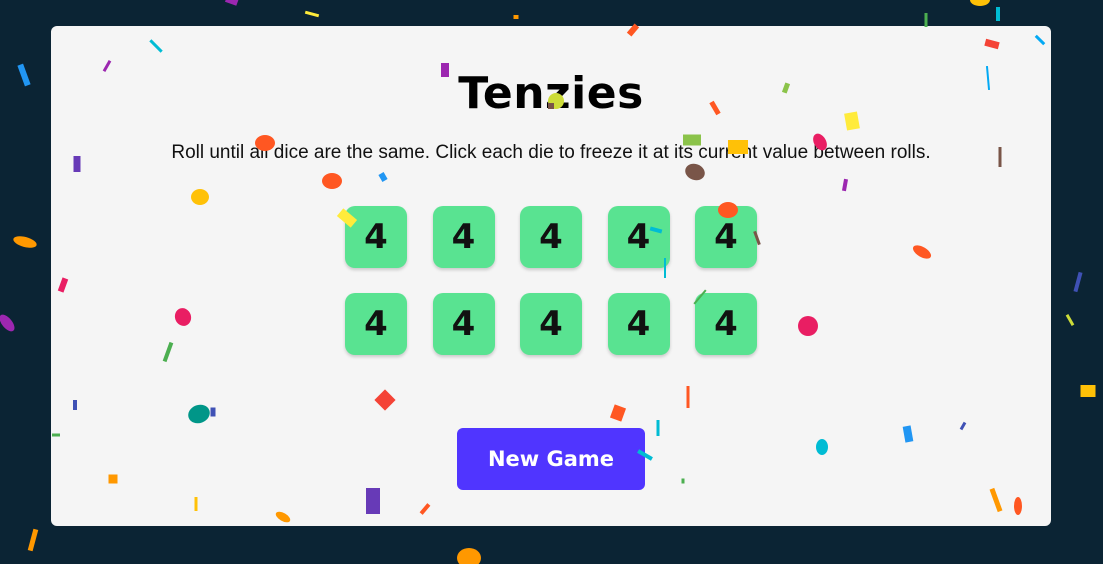 This screenshot has width=1103, height=564. I want to click on die-9: 4, so click(638, 324).